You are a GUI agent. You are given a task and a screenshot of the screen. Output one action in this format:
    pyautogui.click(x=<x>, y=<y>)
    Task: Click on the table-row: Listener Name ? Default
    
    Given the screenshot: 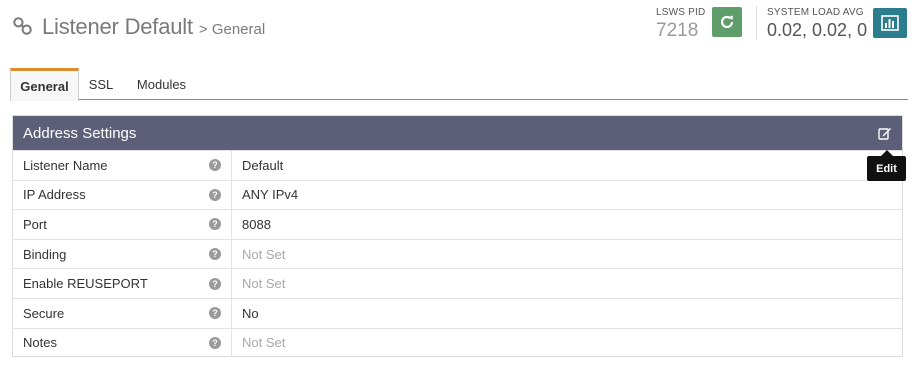 What is the action you would take?
    pyautogui.click(x=457, y=165)
    